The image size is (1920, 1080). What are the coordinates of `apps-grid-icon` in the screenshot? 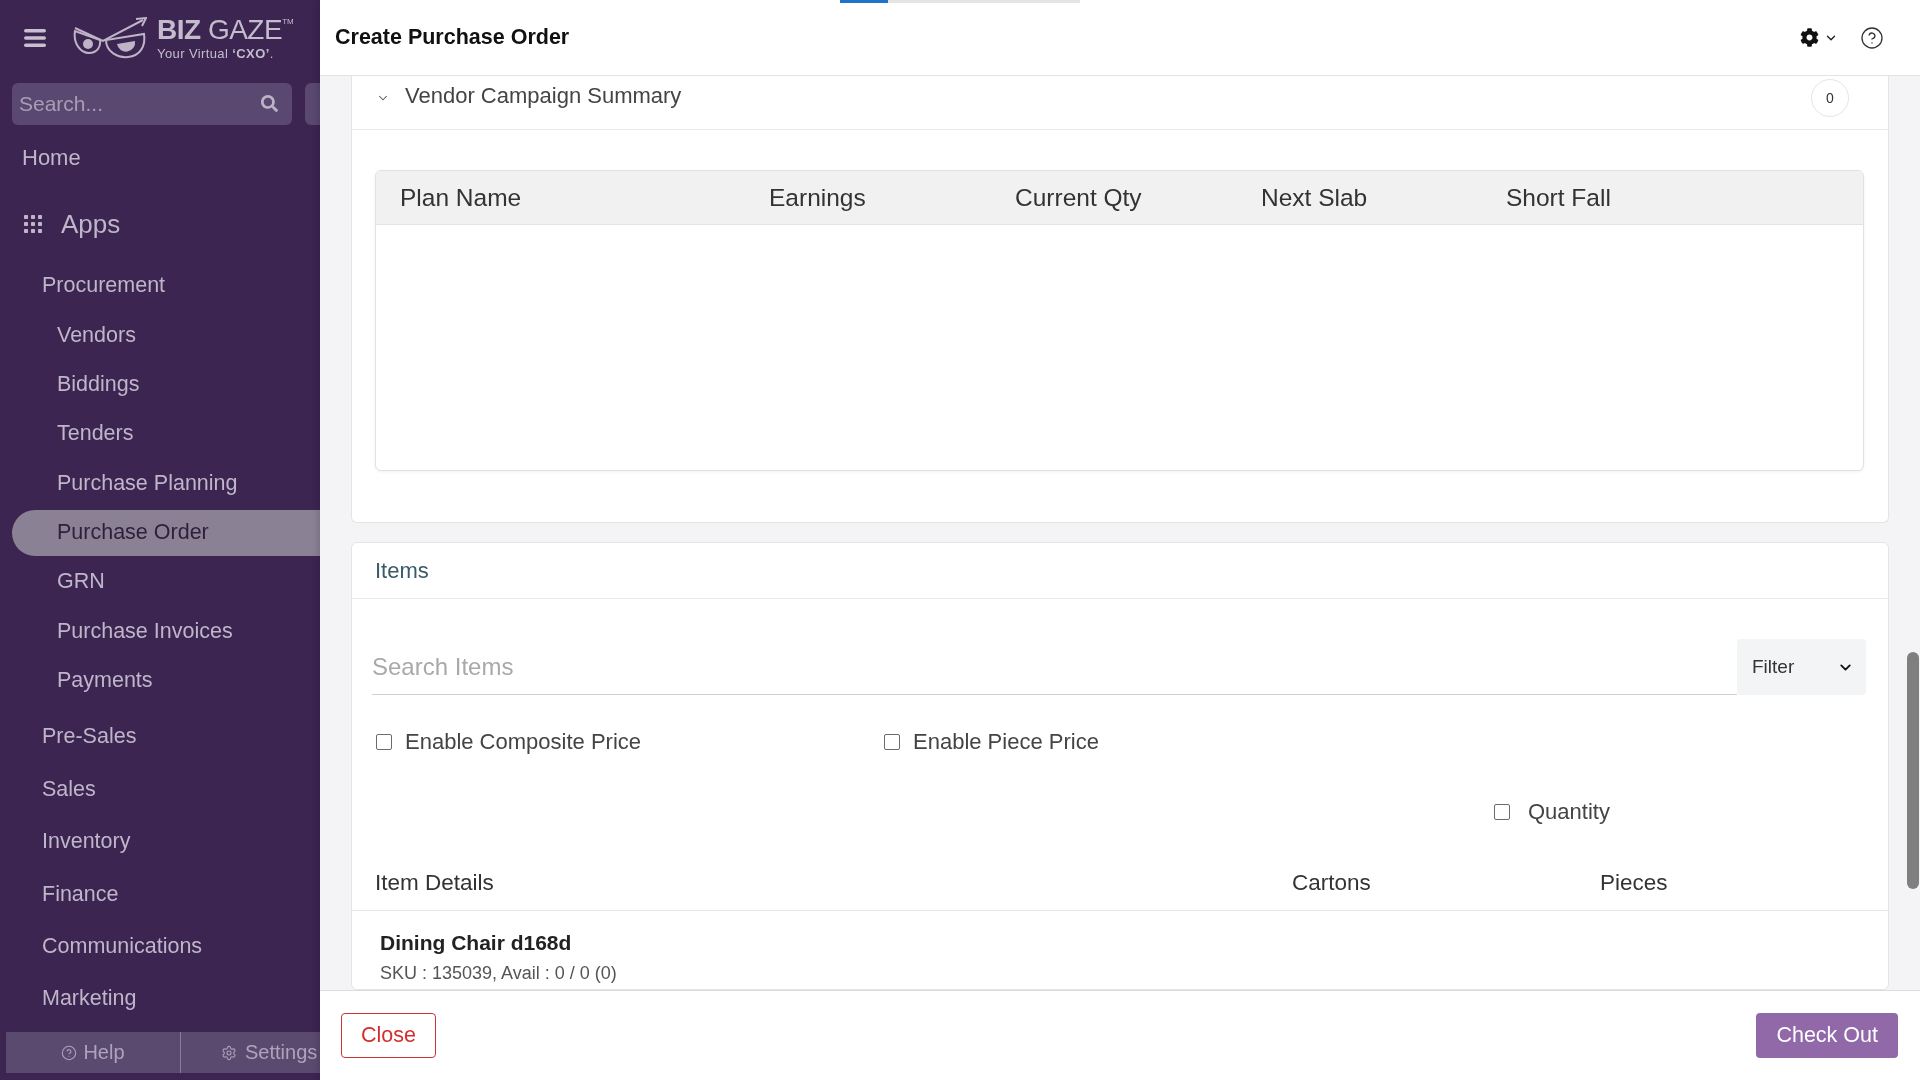 It's located at (33, 224).